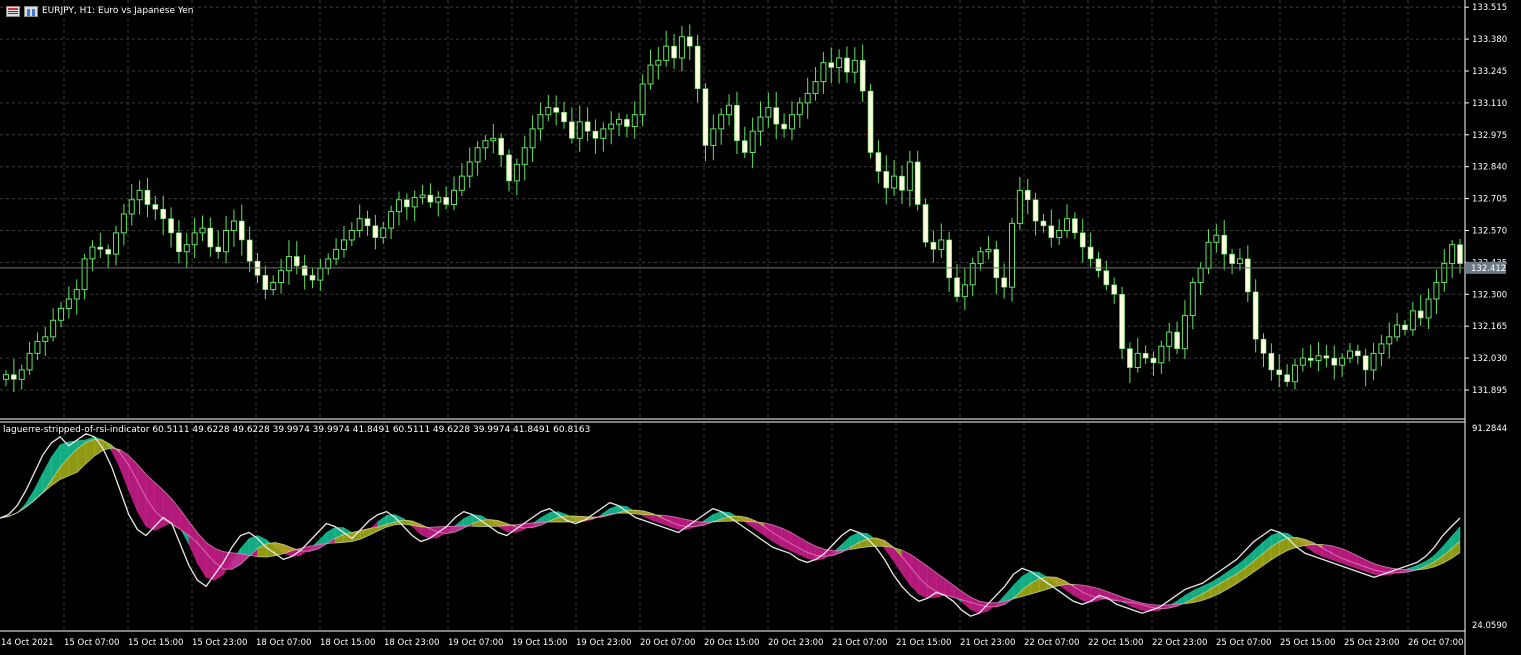 The width and height of the screenshot is (1521, 655). I want to click on time-axis-label: 18 Oct 15:00, so click(347, 643).